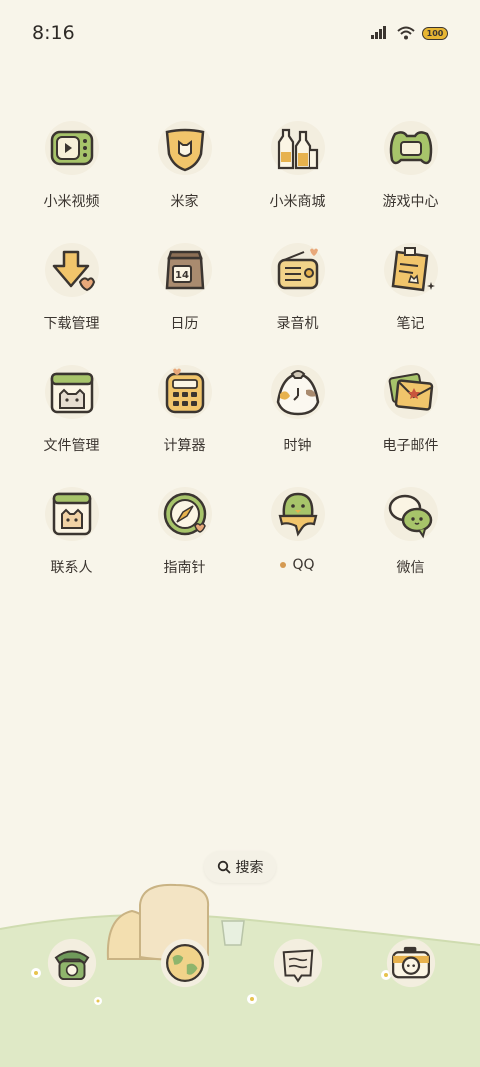  Describe the element at coordinates (184, 392) in the screenshot. I see `calculator-icon` at that location.